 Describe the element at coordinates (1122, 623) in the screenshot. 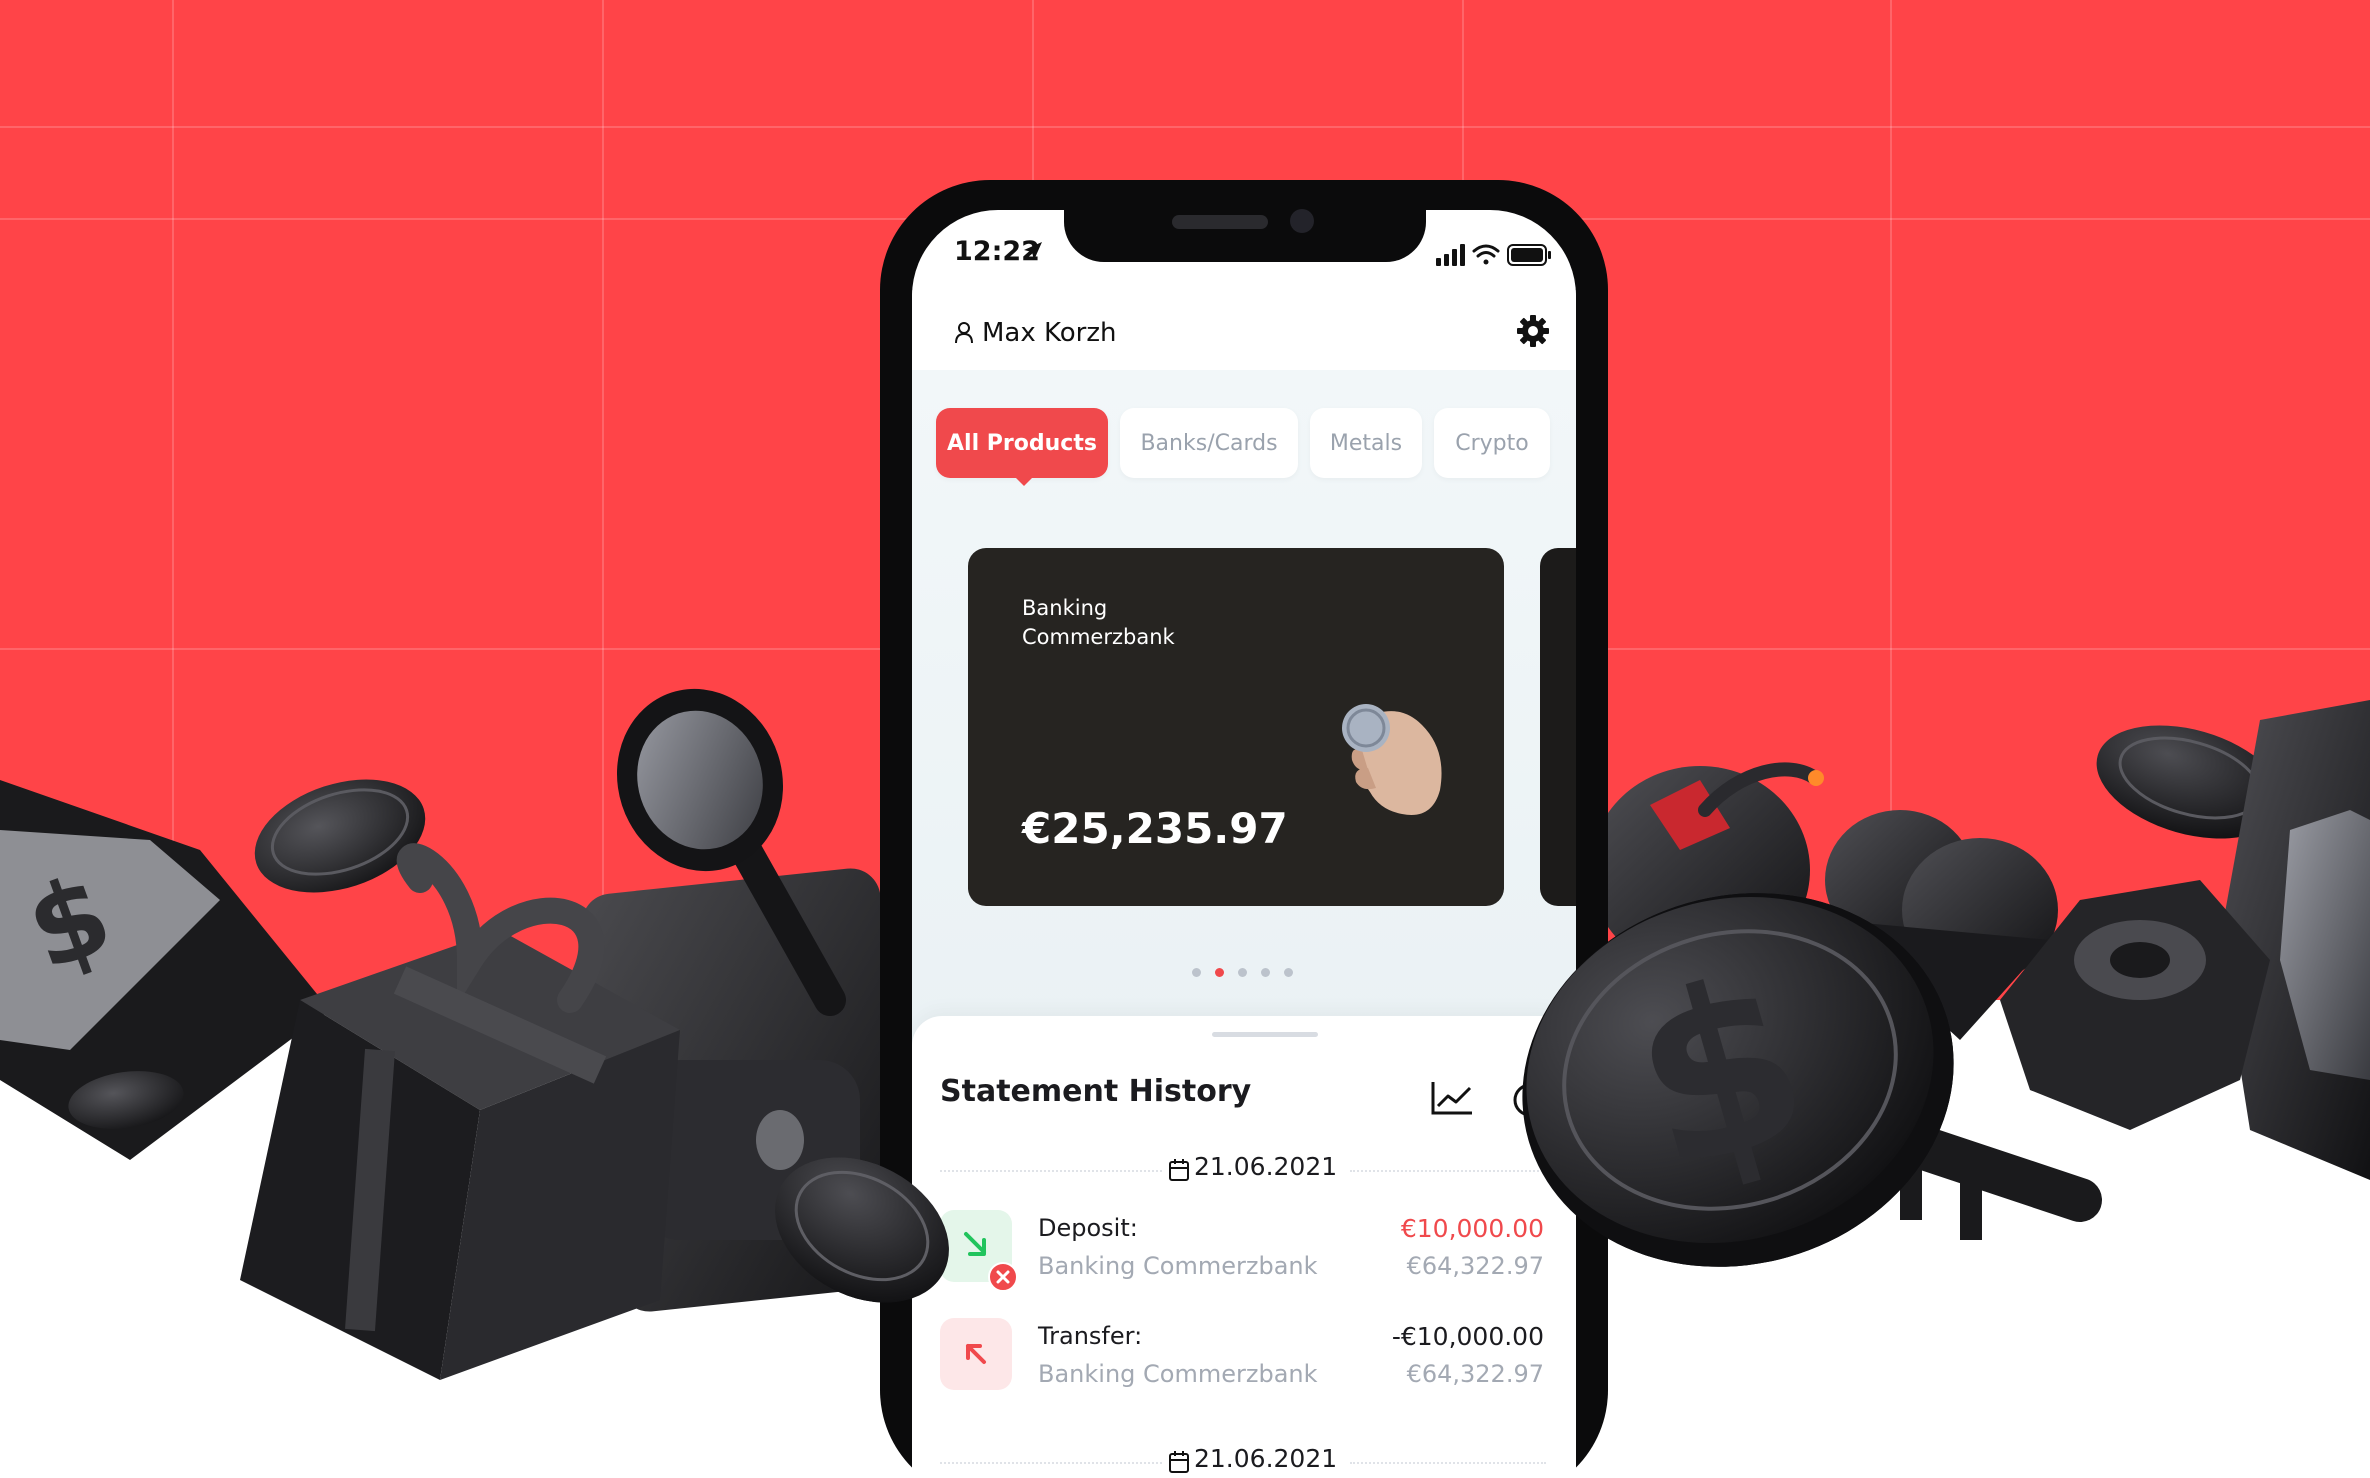

I see `card-title: Banking Commerzbank` at that location.